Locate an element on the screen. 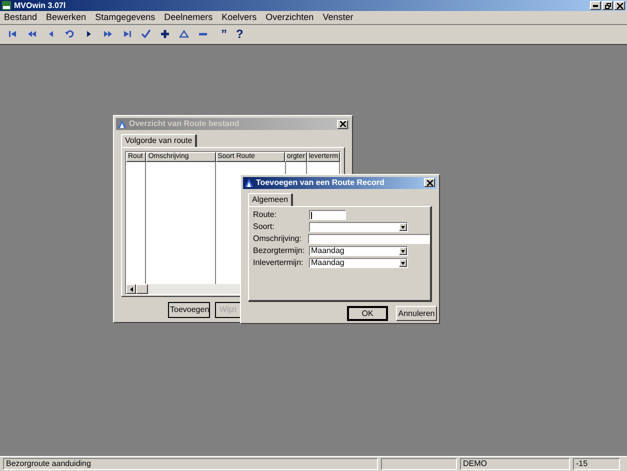 This screenshot has width=627, height=471. restore-button is located at coordinates (607, 5).